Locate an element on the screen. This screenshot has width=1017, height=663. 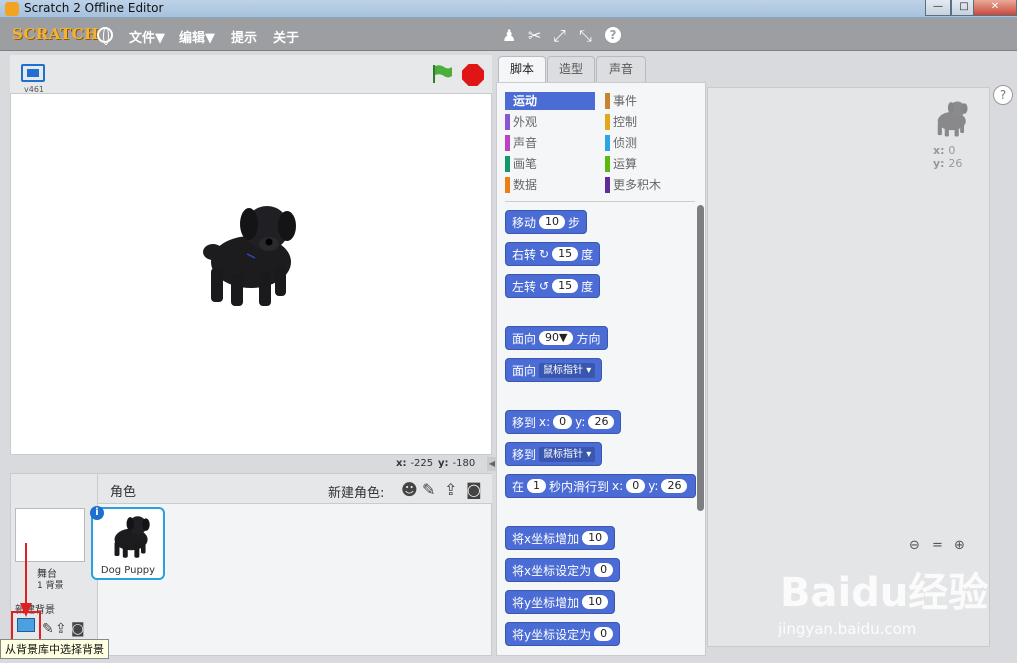
block-glide: 在 1 秒内滑行到 x: 0 y: 26 is located at coordinates (600, 486).